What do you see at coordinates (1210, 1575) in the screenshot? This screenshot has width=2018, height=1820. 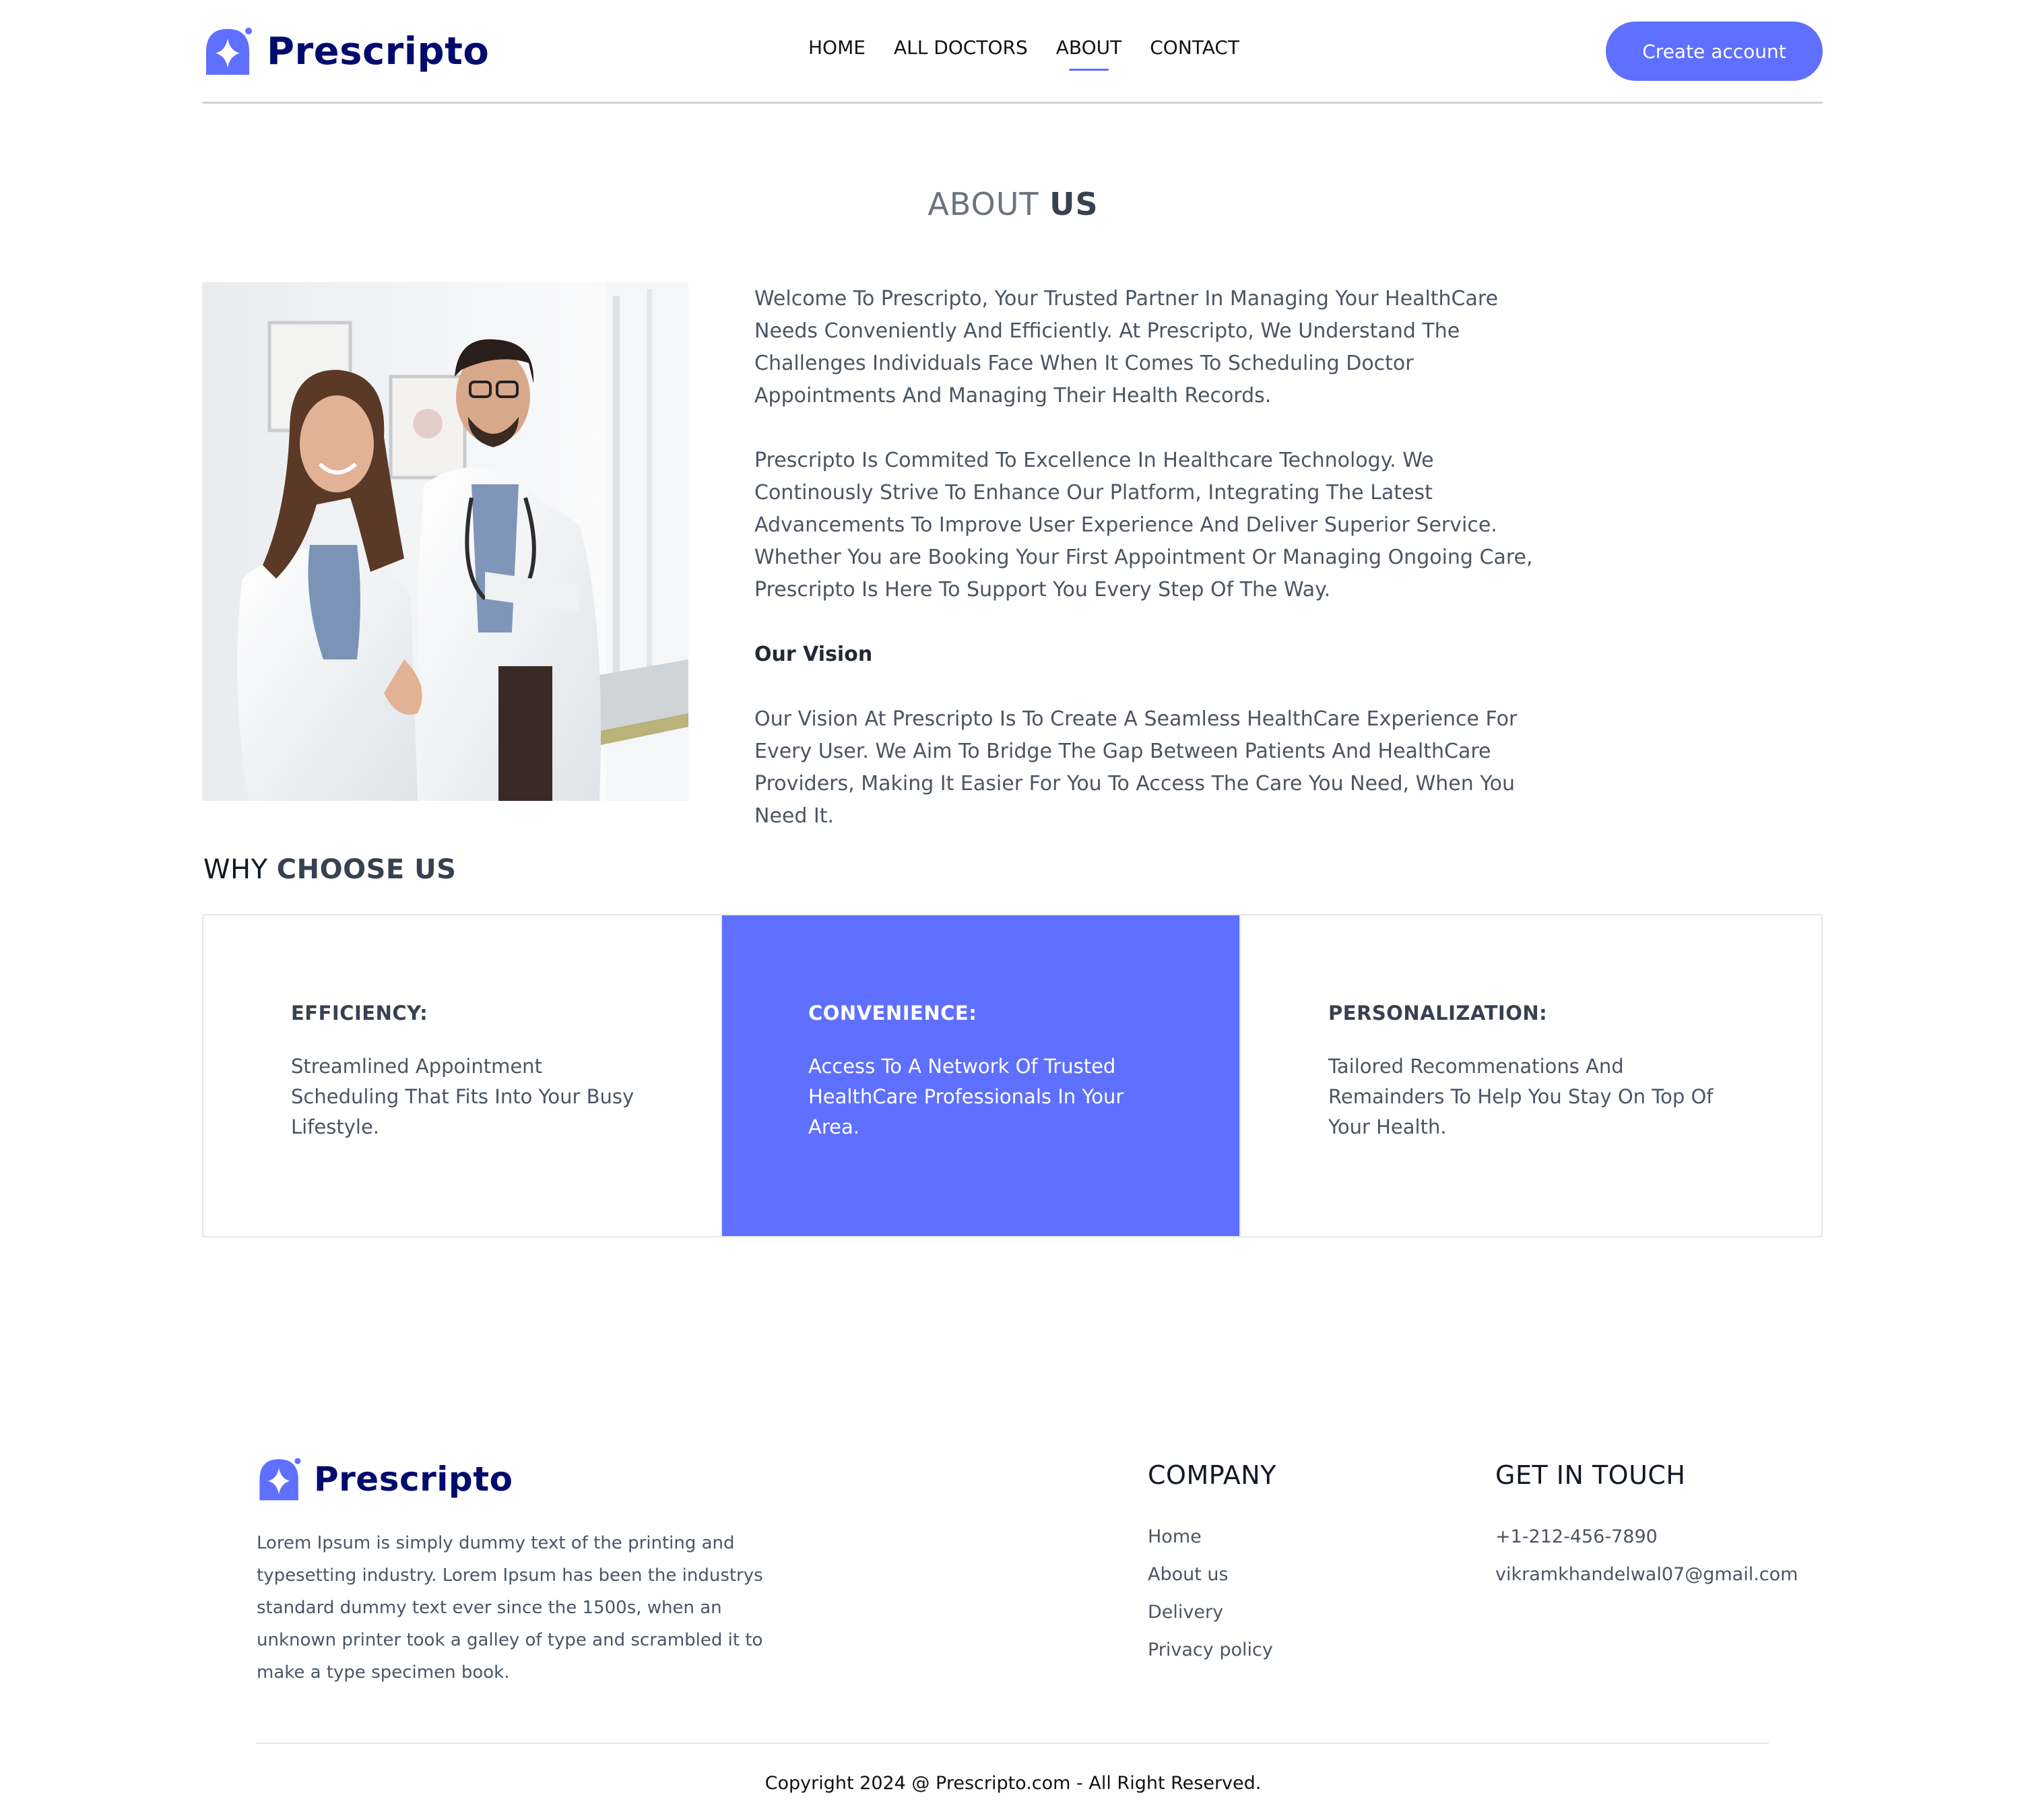 I see `footer-link-about: About us` at bounding box center [1210, 1575].